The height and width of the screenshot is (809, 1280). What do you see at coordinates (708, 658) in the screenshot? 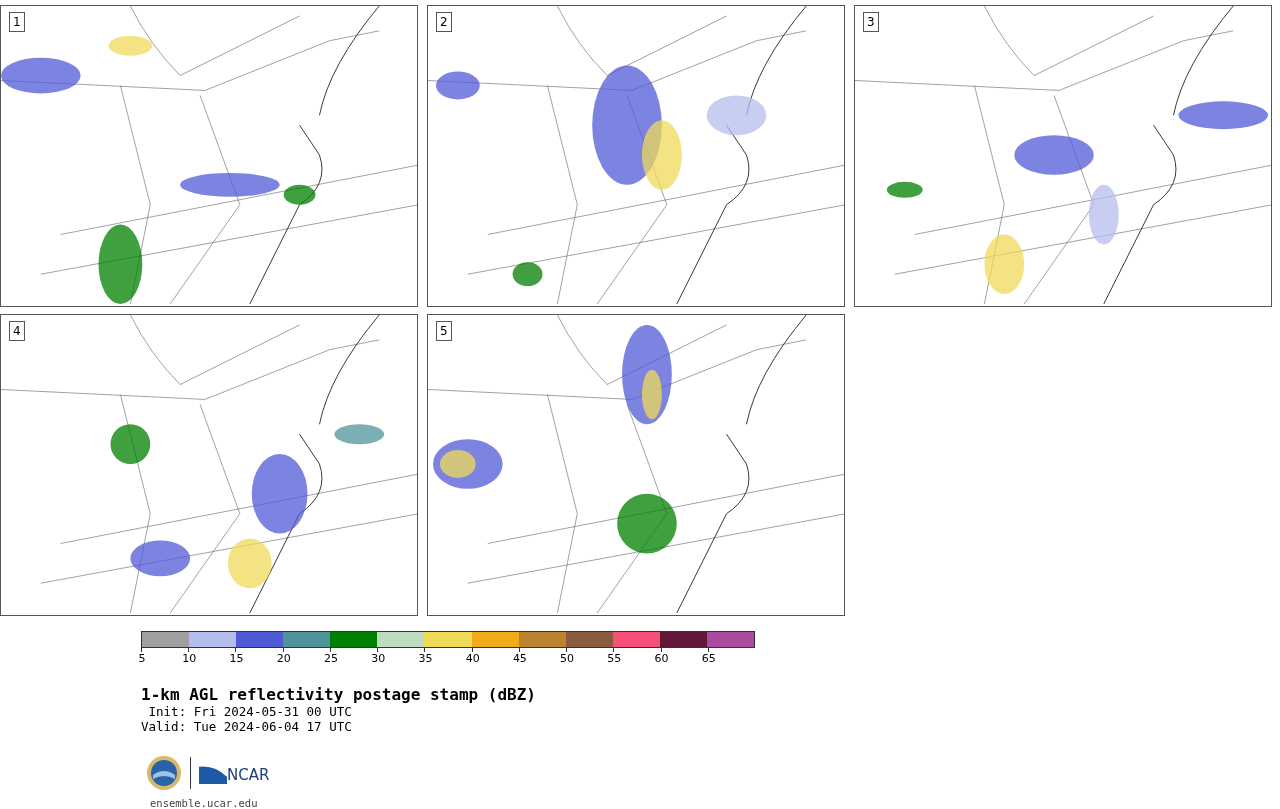
I see `tick-label: 65` at bounding box center [708, 658].